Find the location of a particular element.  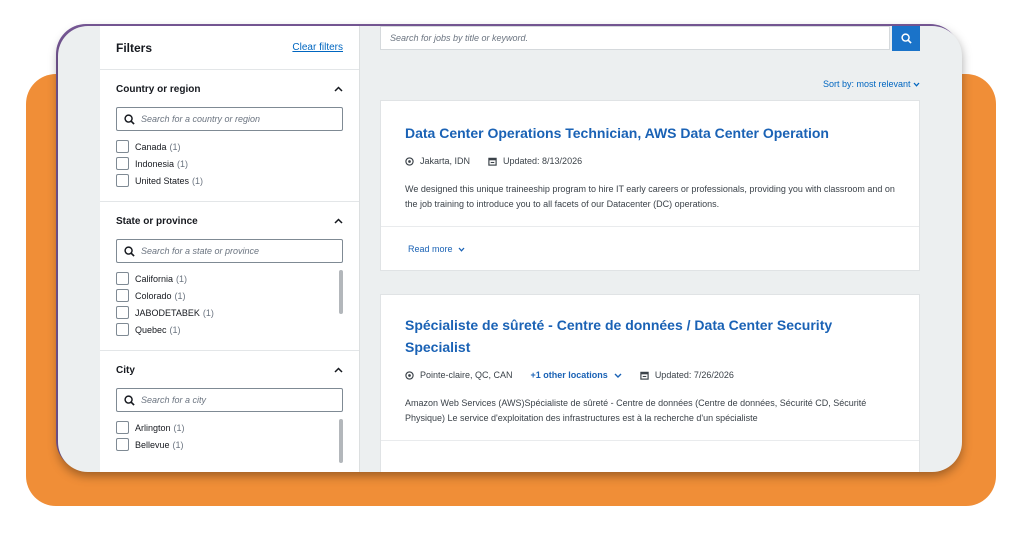

option-label: JABODETABEK is located at coordinates (167, 312).